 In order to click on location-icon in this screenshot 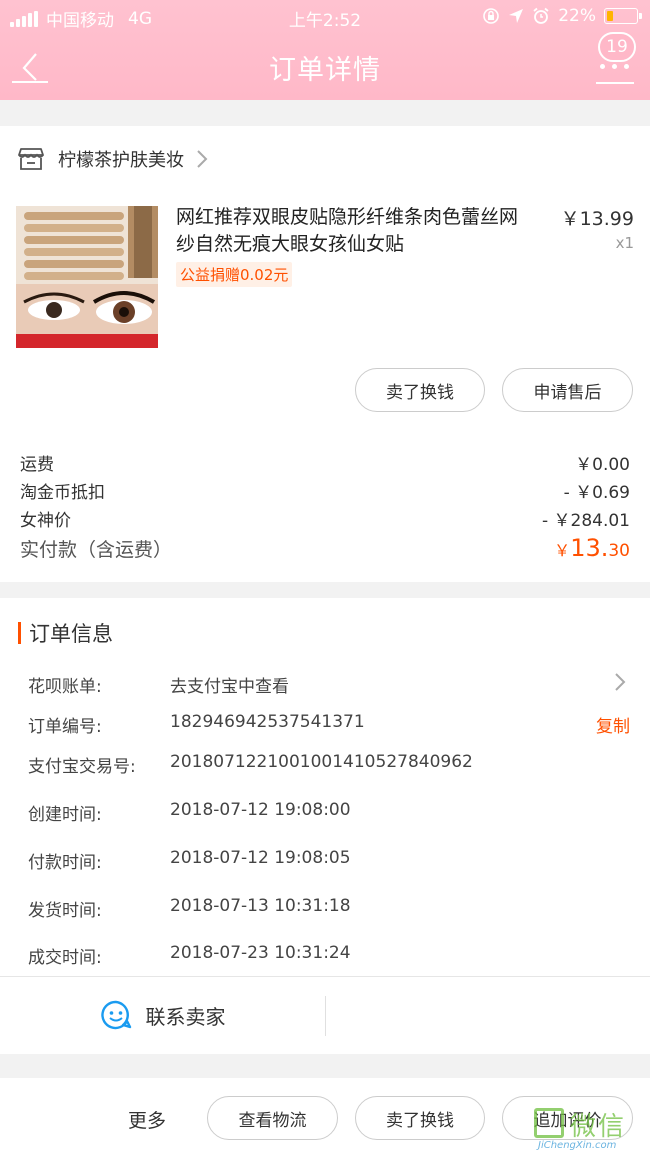, I will do `click(516, 16)`.